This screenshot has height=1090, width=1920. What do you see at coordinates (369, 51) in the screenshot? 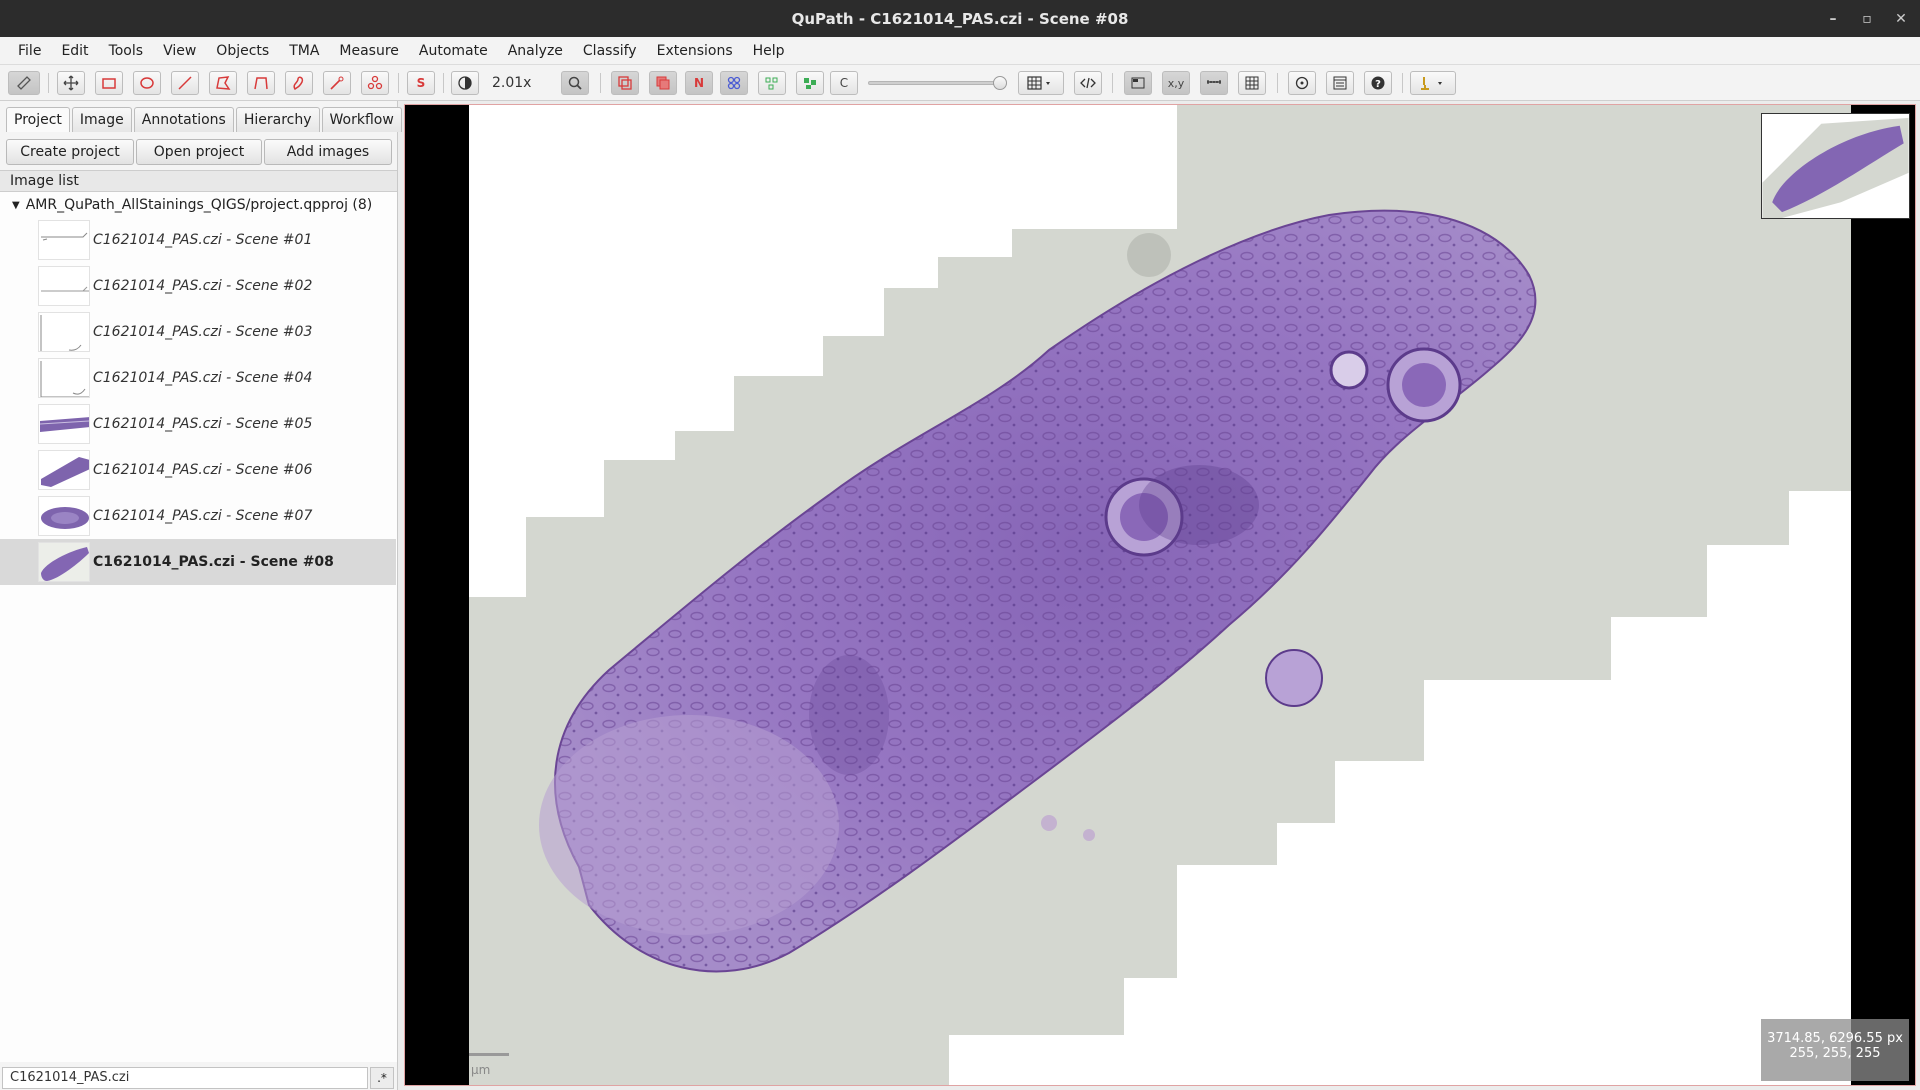
I see `menu-measure: Measure` at bounding box center [369, 51].